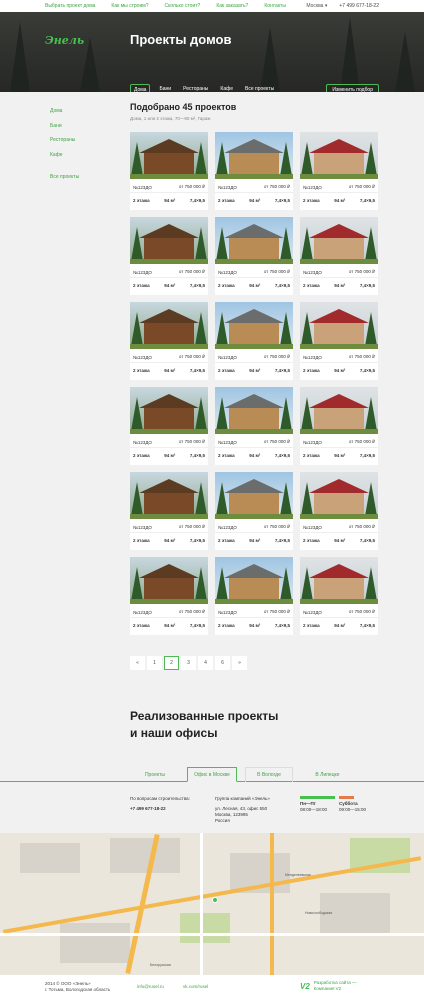 The width and height of the screenshot is (424, 1000). I want to click on project-area: 94 м², so click(170, 540).